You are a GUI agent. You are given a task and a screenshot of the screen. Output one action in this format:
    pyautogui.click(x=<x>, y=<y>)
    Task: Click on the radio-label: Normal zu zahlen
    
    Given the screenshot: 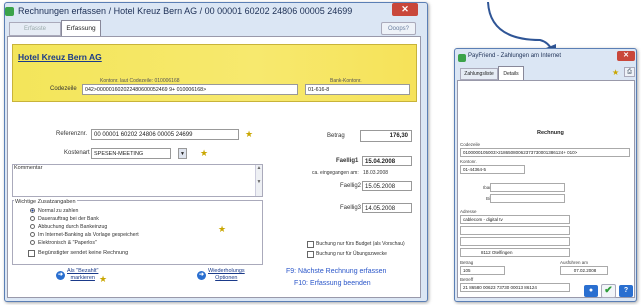 What is the action you would take?
    pyautogui.click(x=58, y=211)
    